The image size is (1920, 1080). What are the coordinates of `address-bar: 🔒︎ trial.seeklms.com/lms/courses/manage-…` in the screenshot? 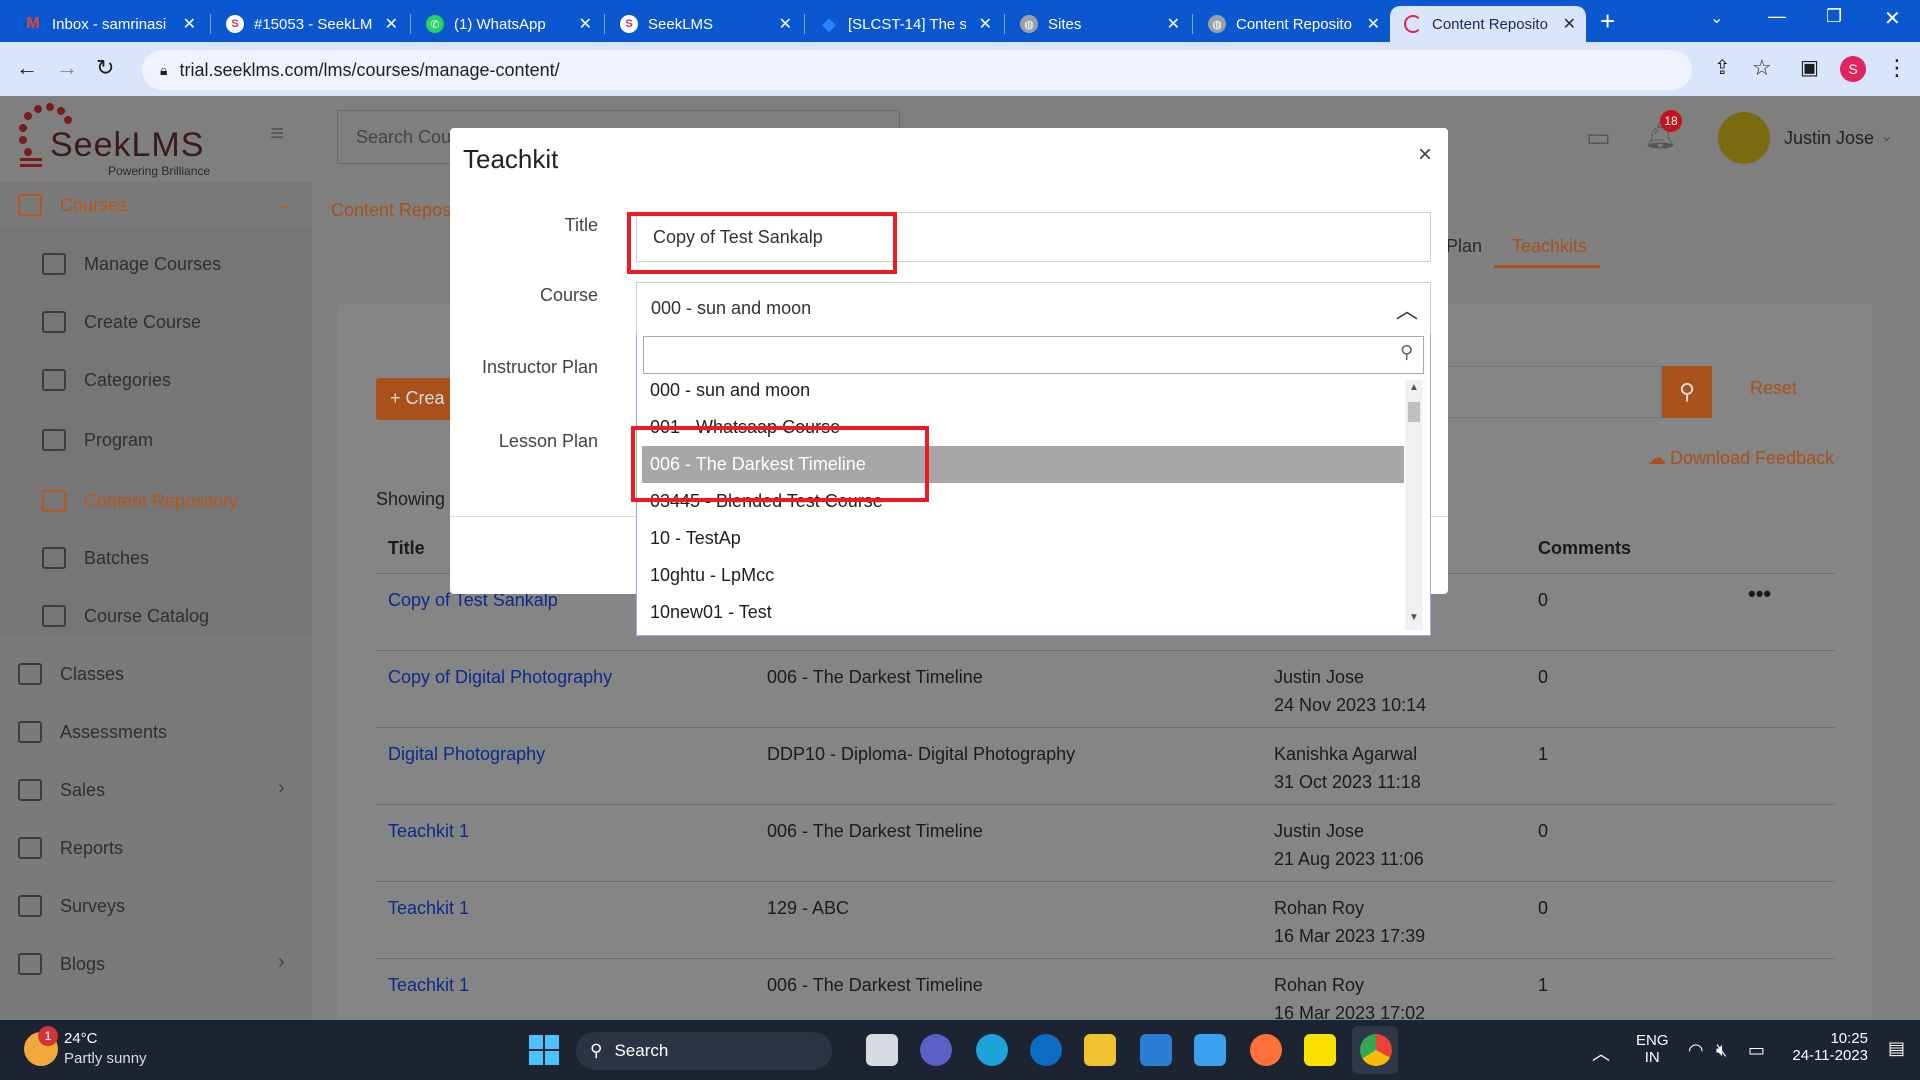 It's located at (917, 70).